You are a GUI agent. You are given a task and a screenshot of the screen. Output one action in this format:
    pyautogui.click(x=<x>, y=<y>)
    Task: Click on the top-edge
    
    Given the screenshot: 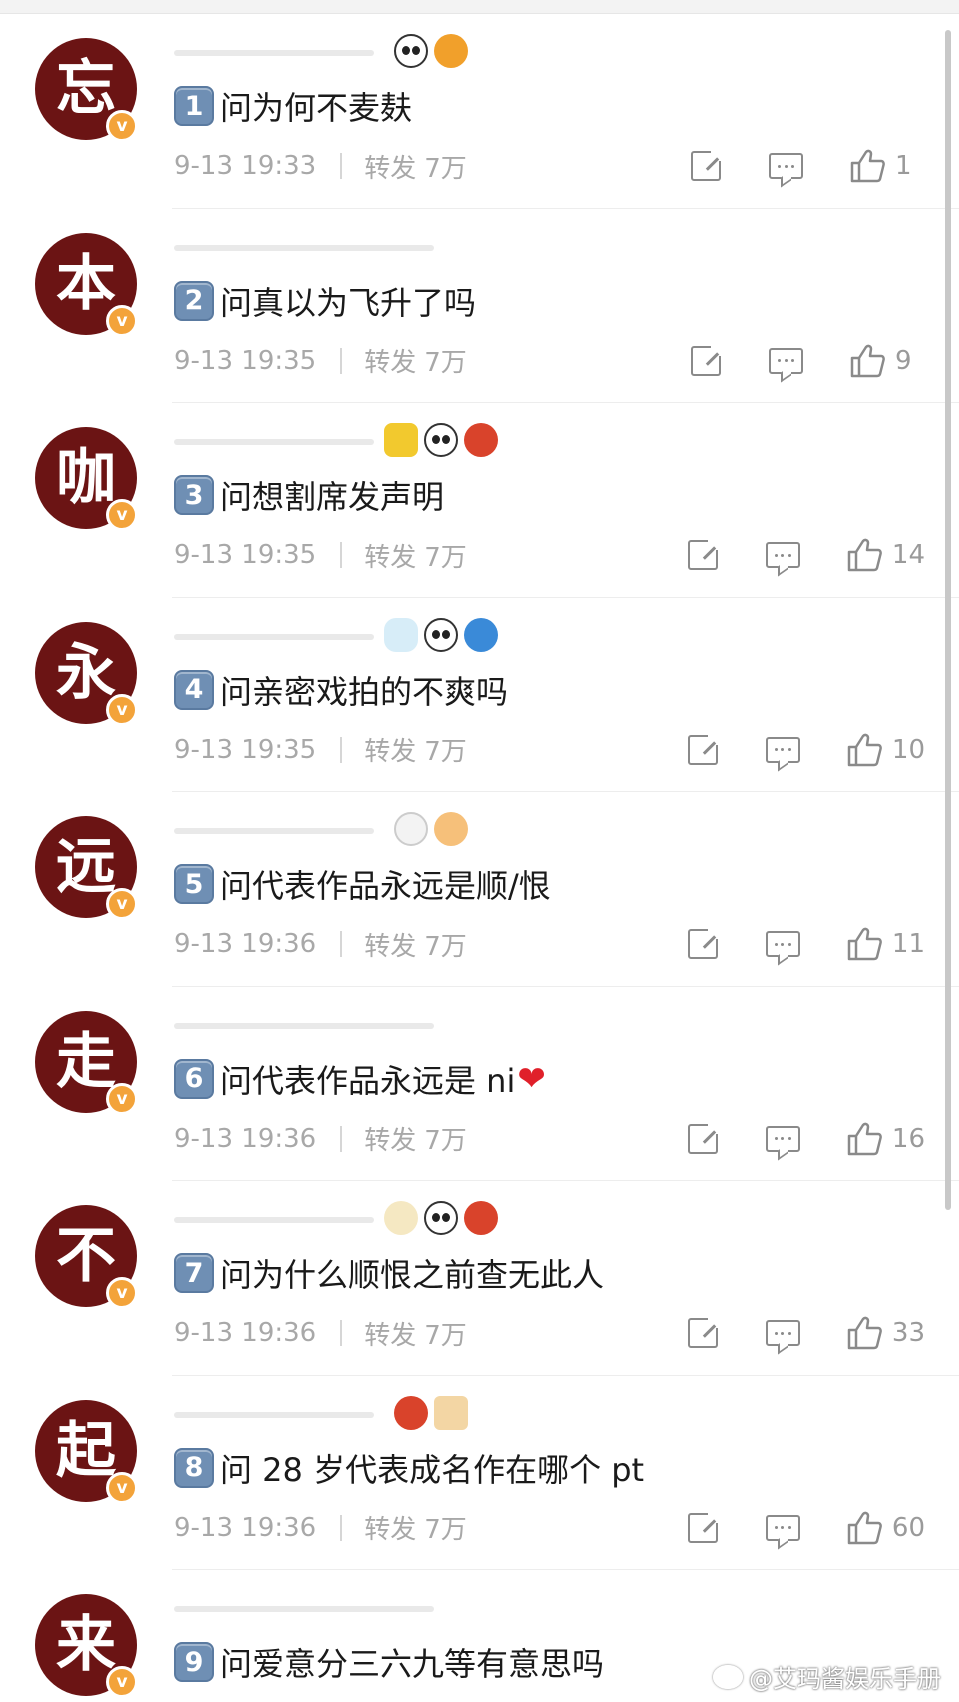 What is the action you would take?
    pyautogui.click(x=479, y=7)
    